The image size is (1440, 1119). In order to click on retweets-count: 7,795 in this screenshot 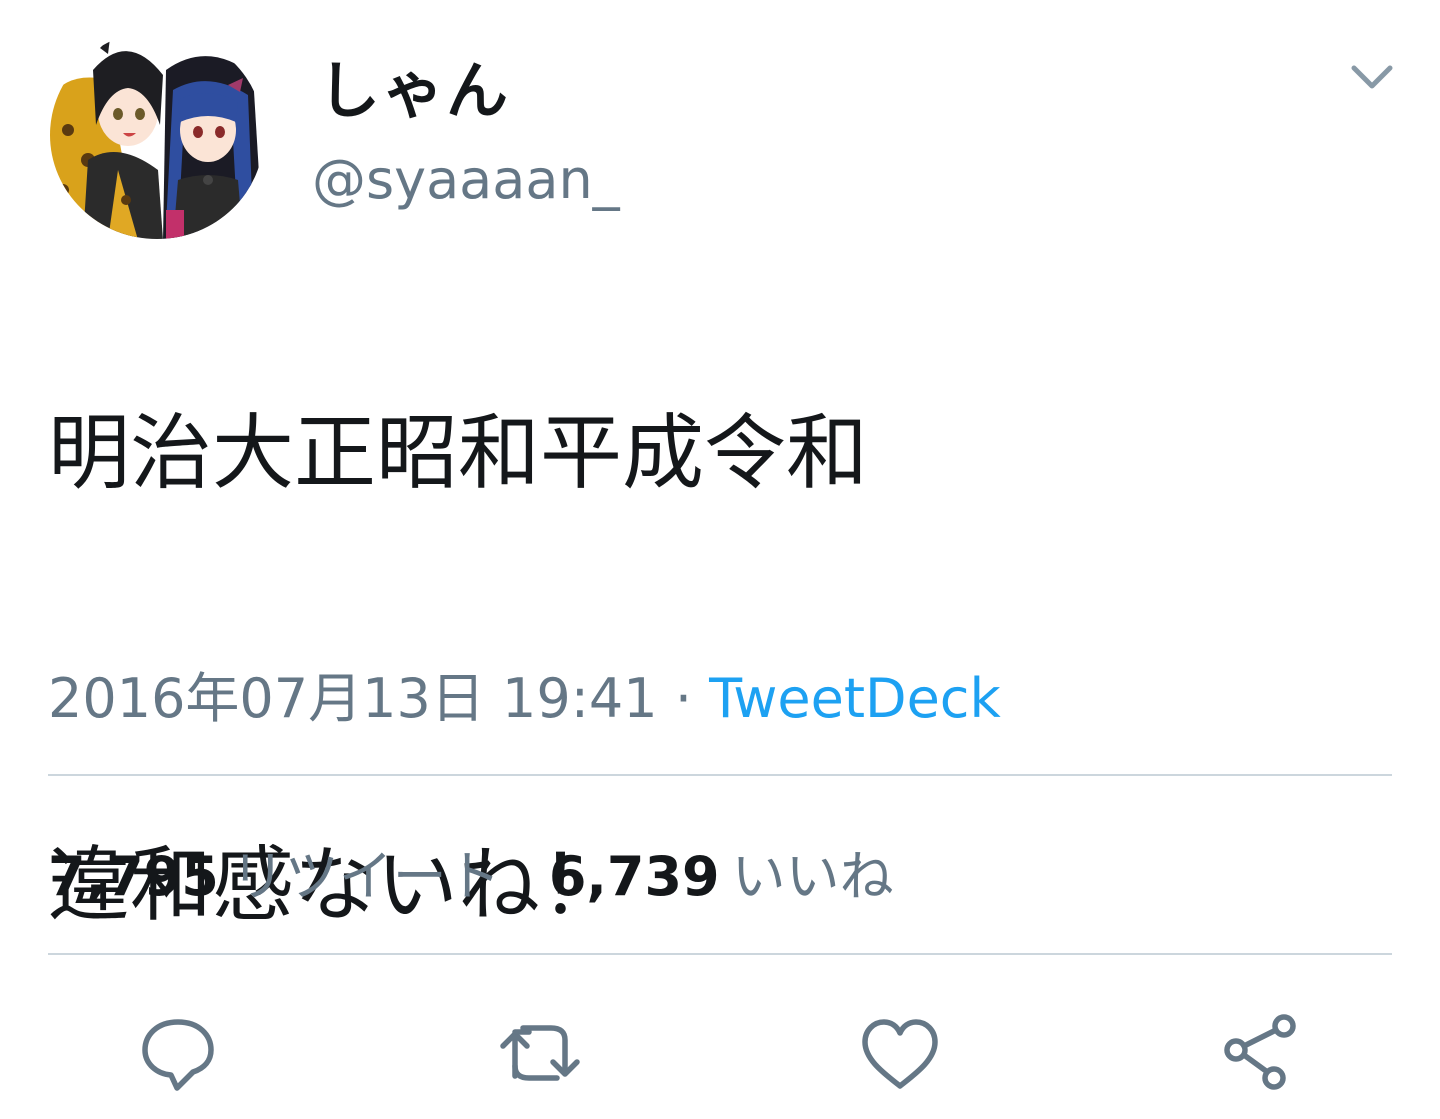, I will do `click(133, 876)`.